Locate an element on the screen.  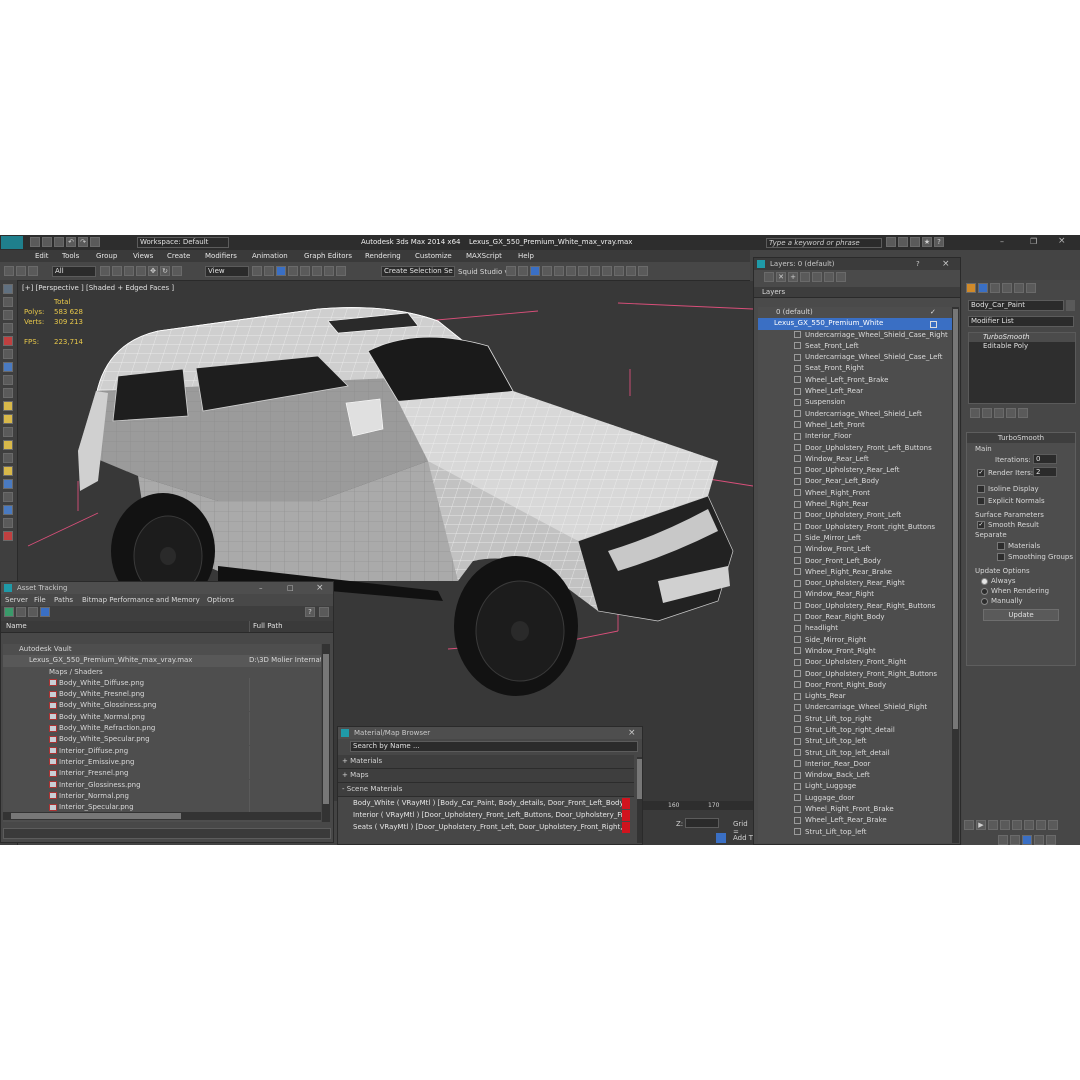
go-to-start-icon is located at coordinates (969, 825).